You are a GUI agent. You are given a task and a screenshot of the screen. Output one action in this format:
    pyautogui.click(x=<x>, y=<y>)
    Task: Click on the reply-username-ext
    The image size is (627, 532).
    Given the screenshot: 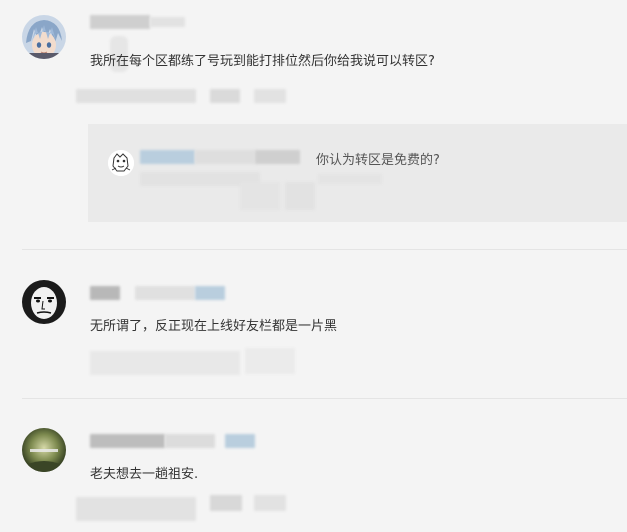 What is the action you would take?
    pyautogui.click(x=225, y=157)
    